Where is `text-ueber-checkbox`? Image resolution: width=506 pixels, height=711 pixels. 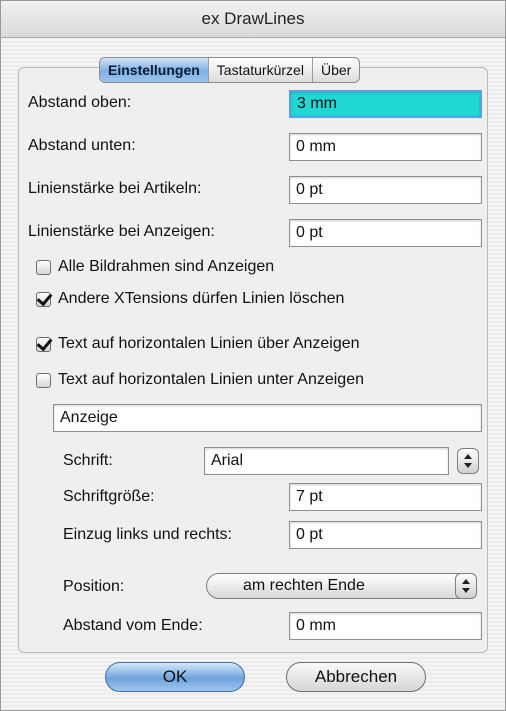
text-ueber-checkbox is located at coordinates (43, 344).